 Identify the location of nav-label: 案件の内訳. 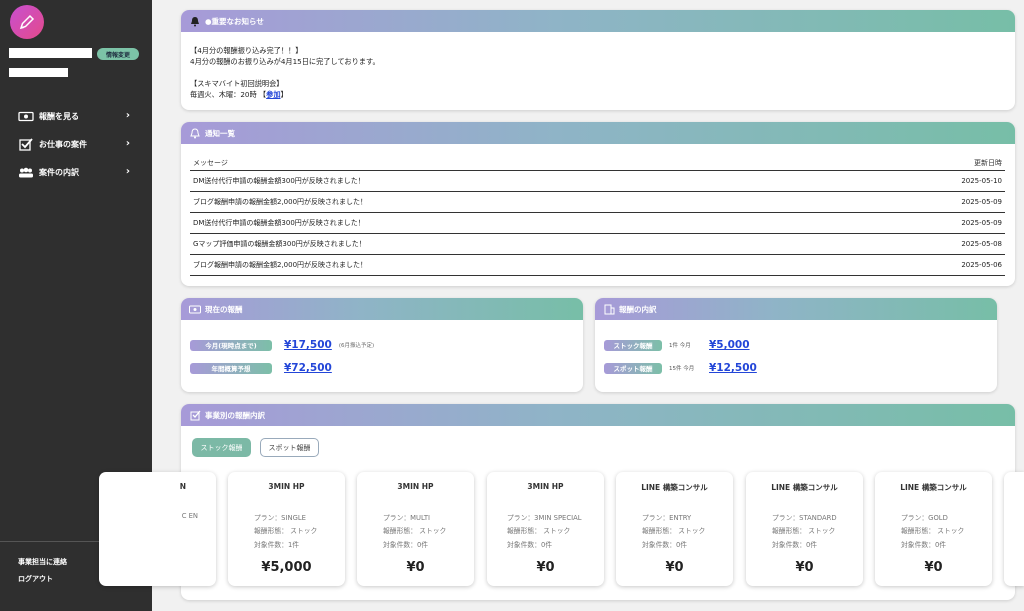
(59, 172).